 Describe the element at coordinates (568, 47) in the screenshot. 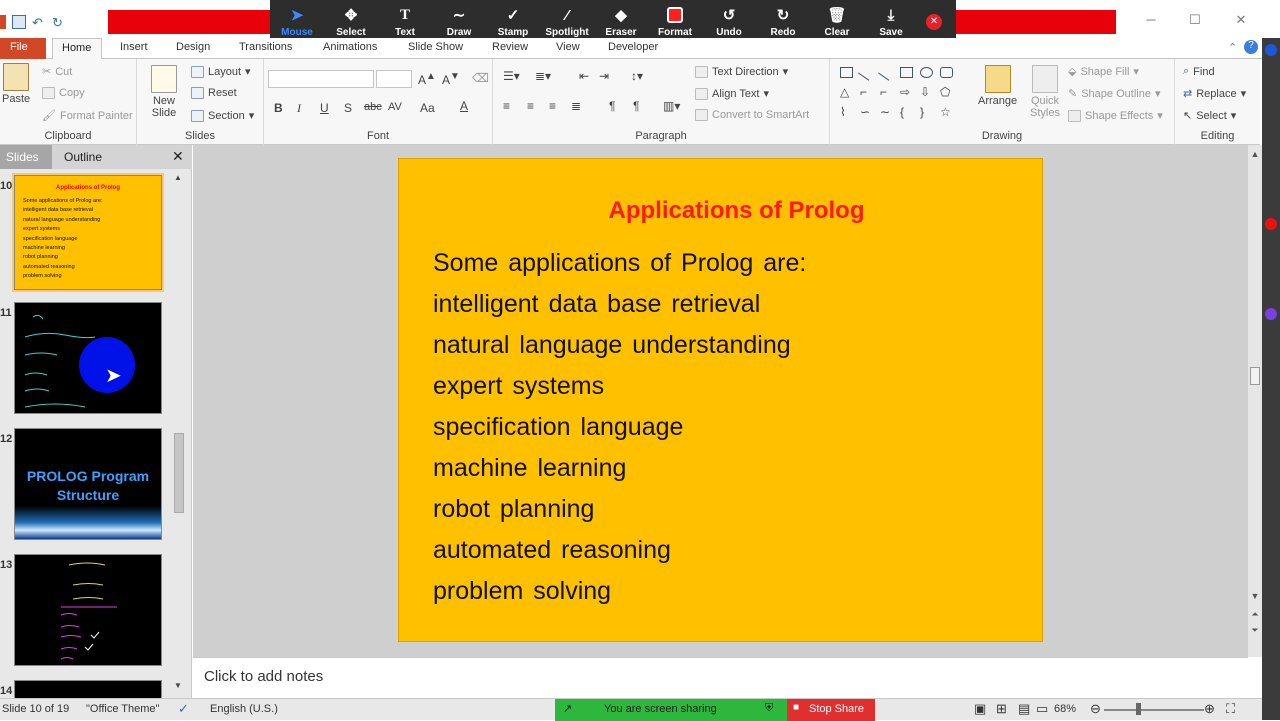

I see `tab-view: View` at that location.